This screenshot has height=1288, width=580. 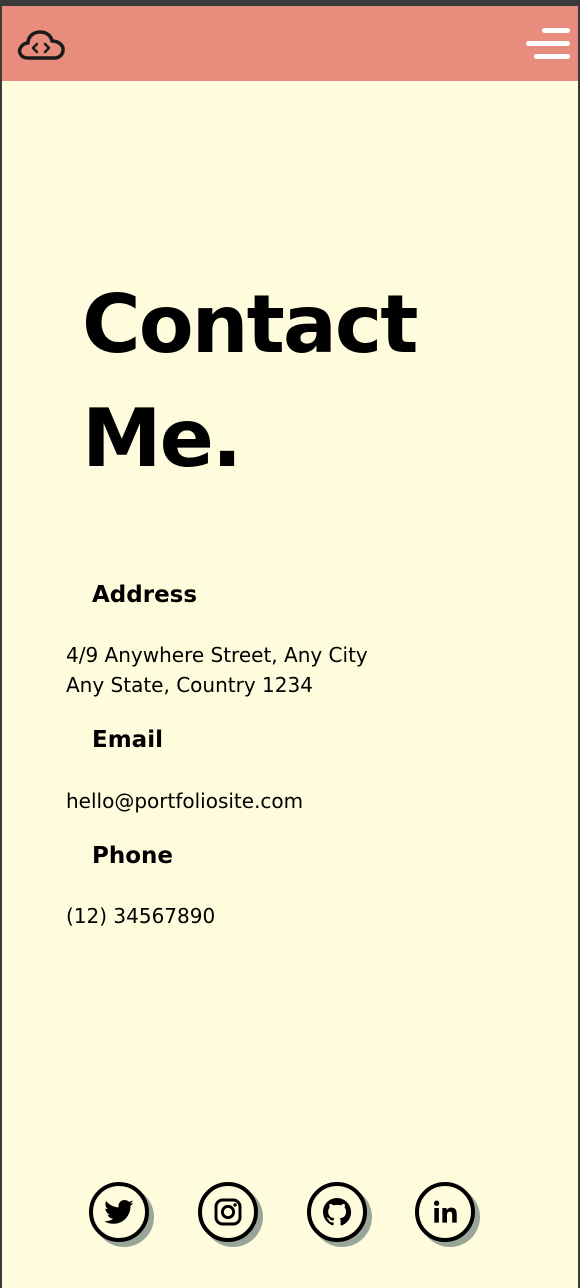 What do you see at coordinates (250, 324) in the screenshot?
I see `title-line-1: Contact` at bounding box center [250, 324].